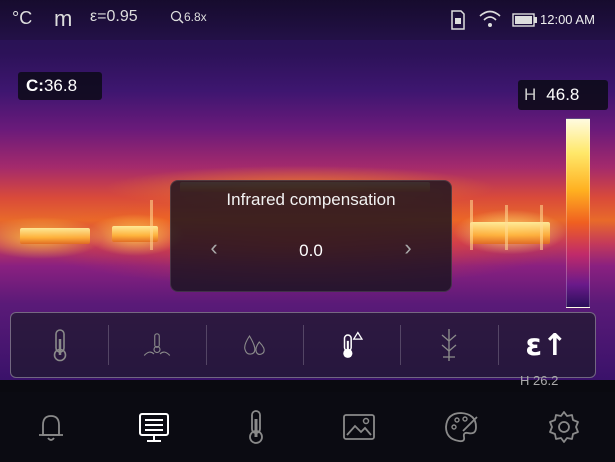 The image size is (615, 462). What do you see at coordinates (458, 20) in the screenshot?
I see `sd-card-icon` at bounding box center [458, 20].